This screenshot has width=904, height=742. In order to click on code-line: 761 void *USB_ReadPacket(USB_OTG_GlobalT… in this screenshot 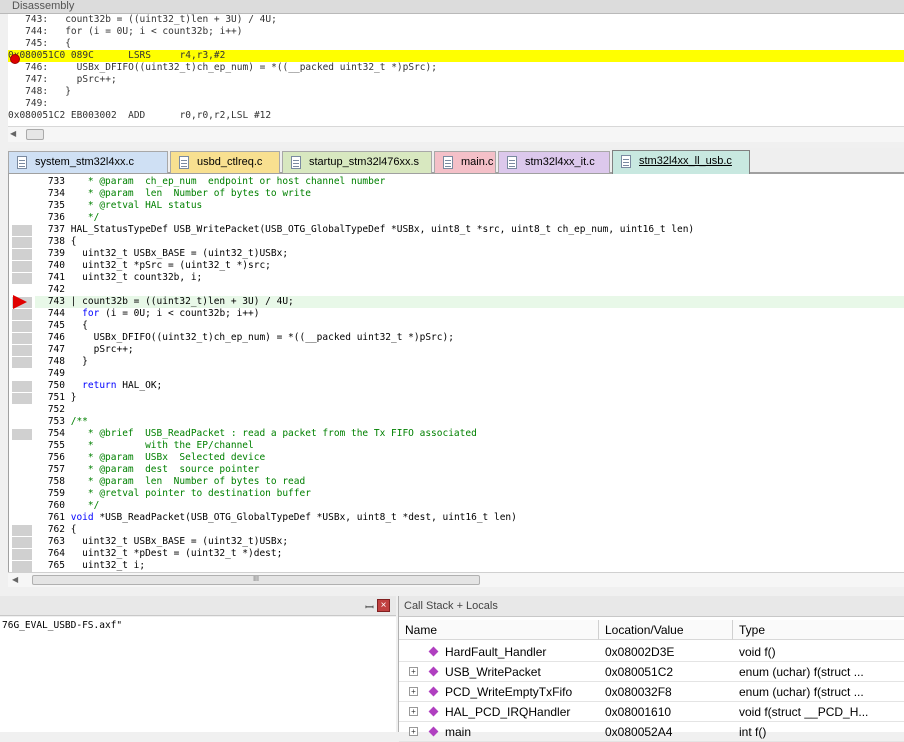, I will do `click(469, 518)`.